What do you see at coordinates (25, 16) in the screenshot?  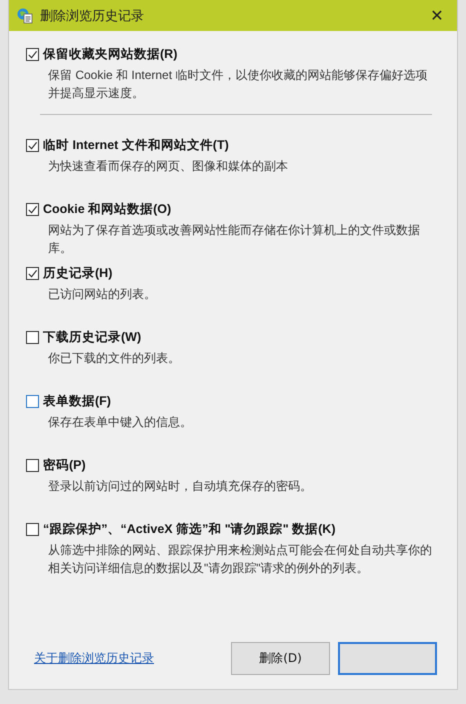 I see `browser-page-icon` at bounding box center [25, 16].